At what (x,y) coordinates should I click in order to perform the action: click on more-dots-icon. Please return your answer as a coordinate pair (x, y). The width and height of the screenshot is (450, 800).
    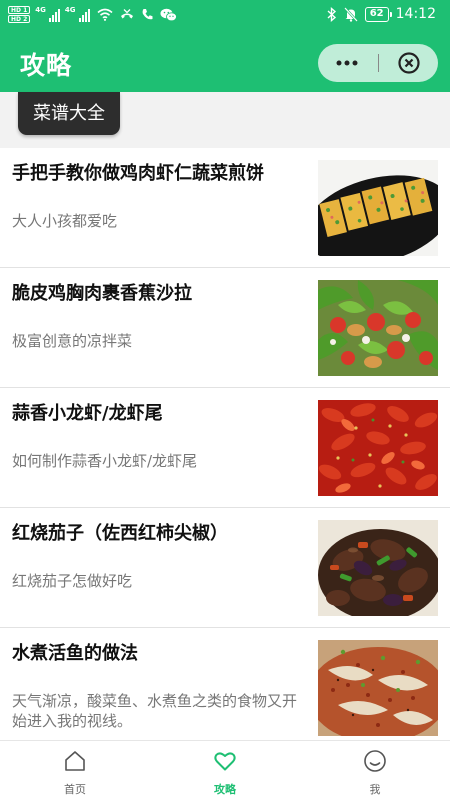
    Looking at the image, I should click on (347, 63).